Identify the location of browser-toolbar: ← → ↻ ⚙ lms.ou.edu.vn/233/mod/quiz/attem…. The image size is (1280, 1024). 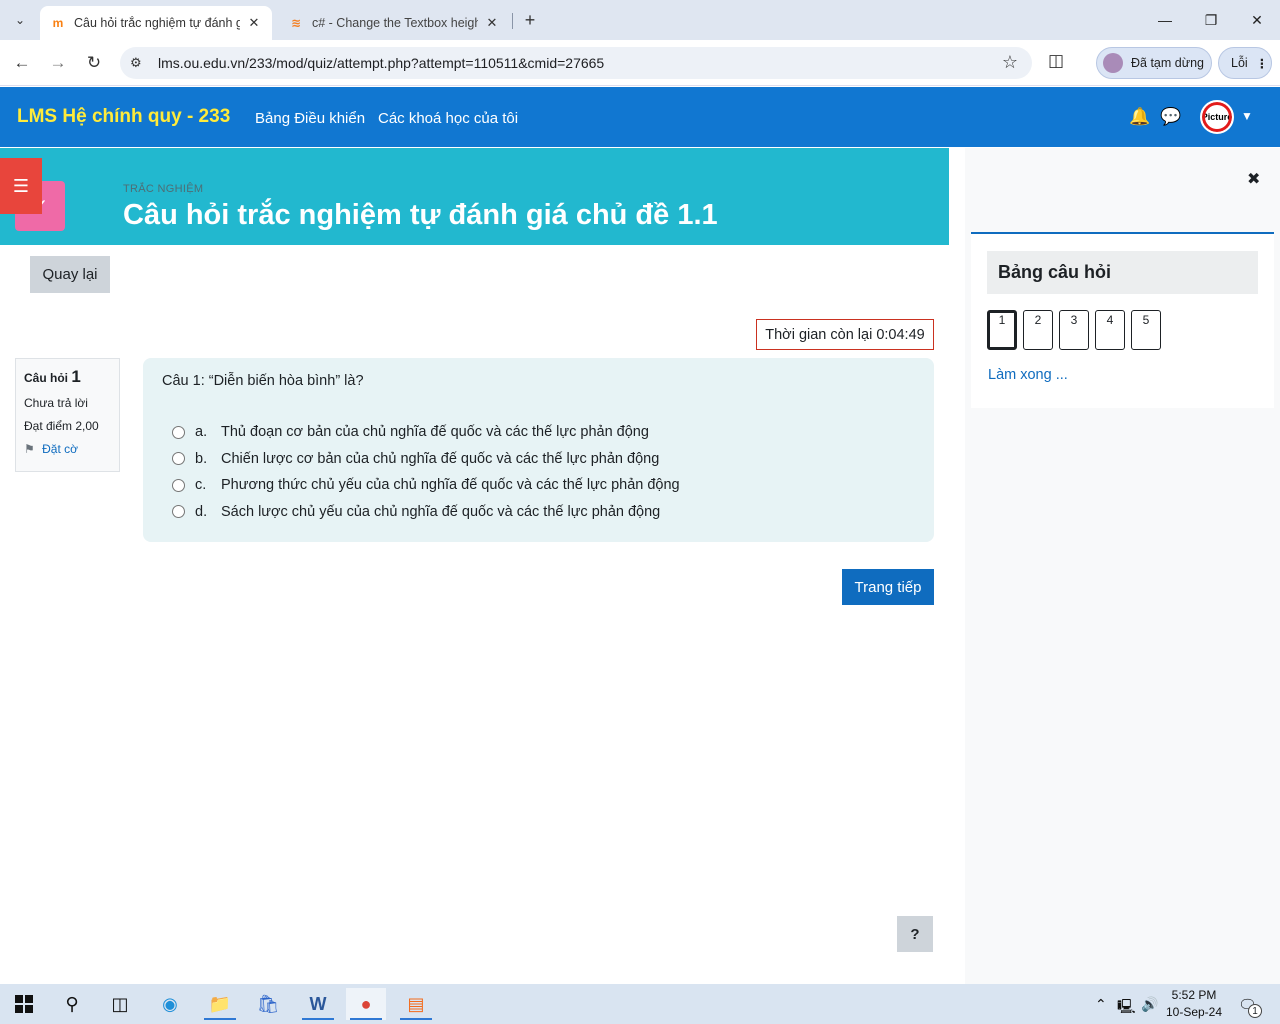
(640, 63).